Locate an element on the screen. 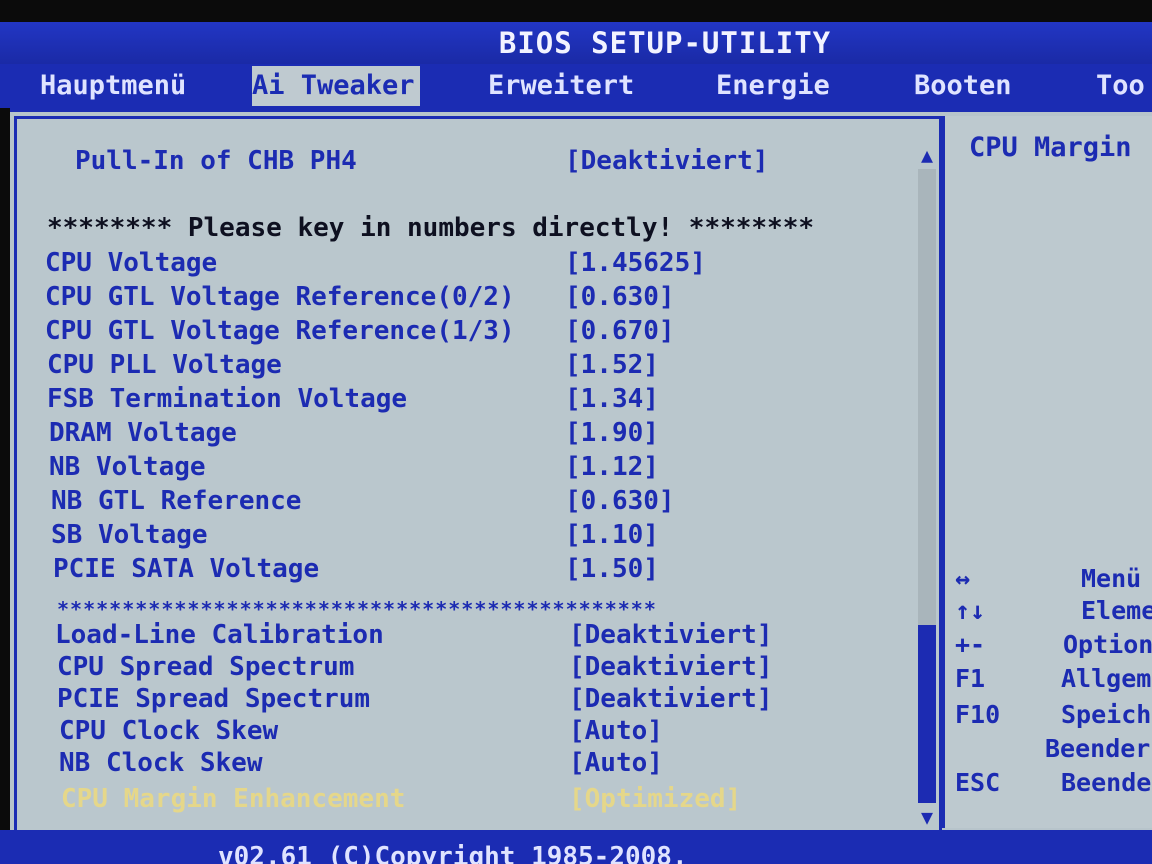 Image resolution: width=1152 pixels, height=864 pixels. bios-title: BIOS SETUP-UTILITY is located at coordinates (665, 43).